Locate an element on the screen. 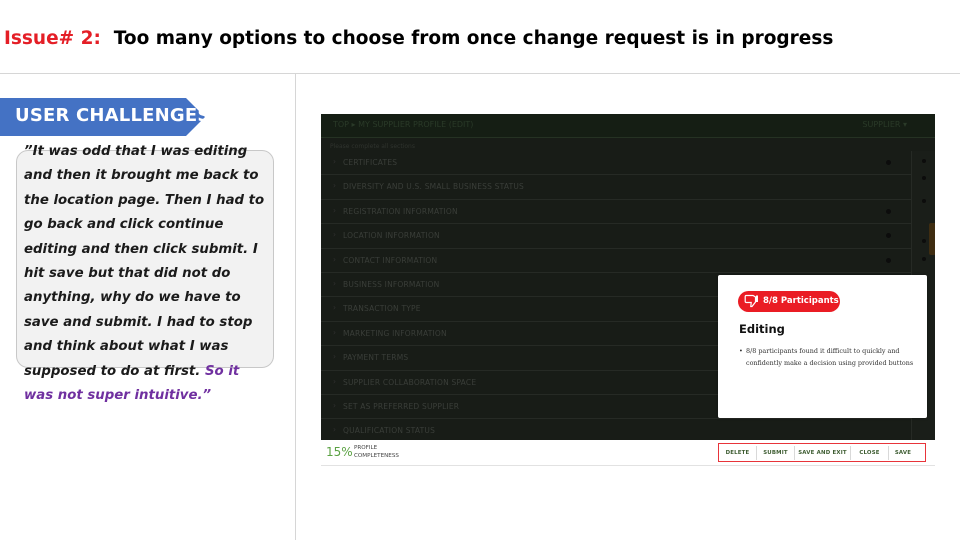 This screenshot has width=960, height=540. section-row: DIVERSITY AND U.S. SMALL BUSINESS STATUS is located at coordinates (616, 187).